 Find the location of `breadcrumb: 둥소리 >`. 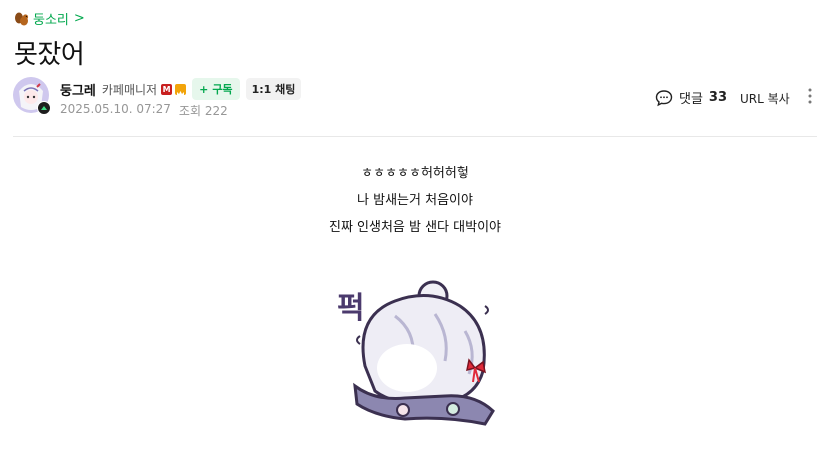

breadcrumb: 둥소리 > is located at coordinates (49, 18).